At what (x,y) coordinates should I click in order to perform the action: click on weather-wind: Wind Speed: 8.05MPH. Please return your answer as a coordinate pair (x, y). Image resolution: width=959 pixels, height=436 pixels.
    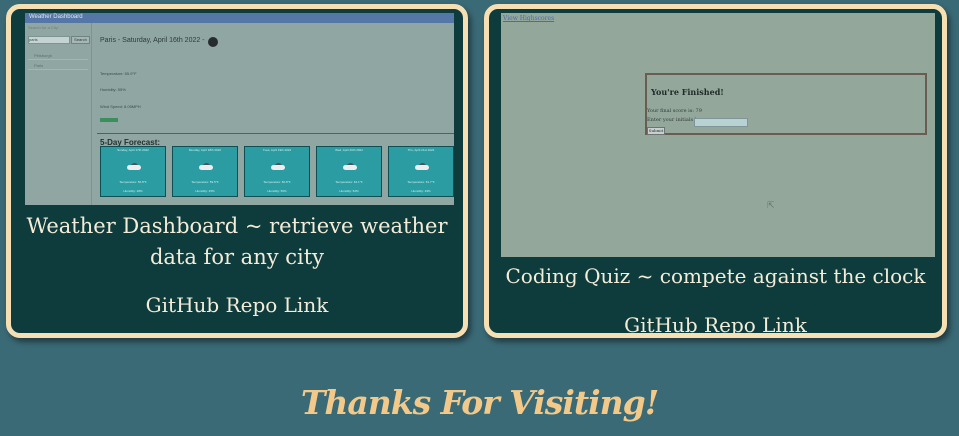
    Looking at the image, I should click on (120, 106).